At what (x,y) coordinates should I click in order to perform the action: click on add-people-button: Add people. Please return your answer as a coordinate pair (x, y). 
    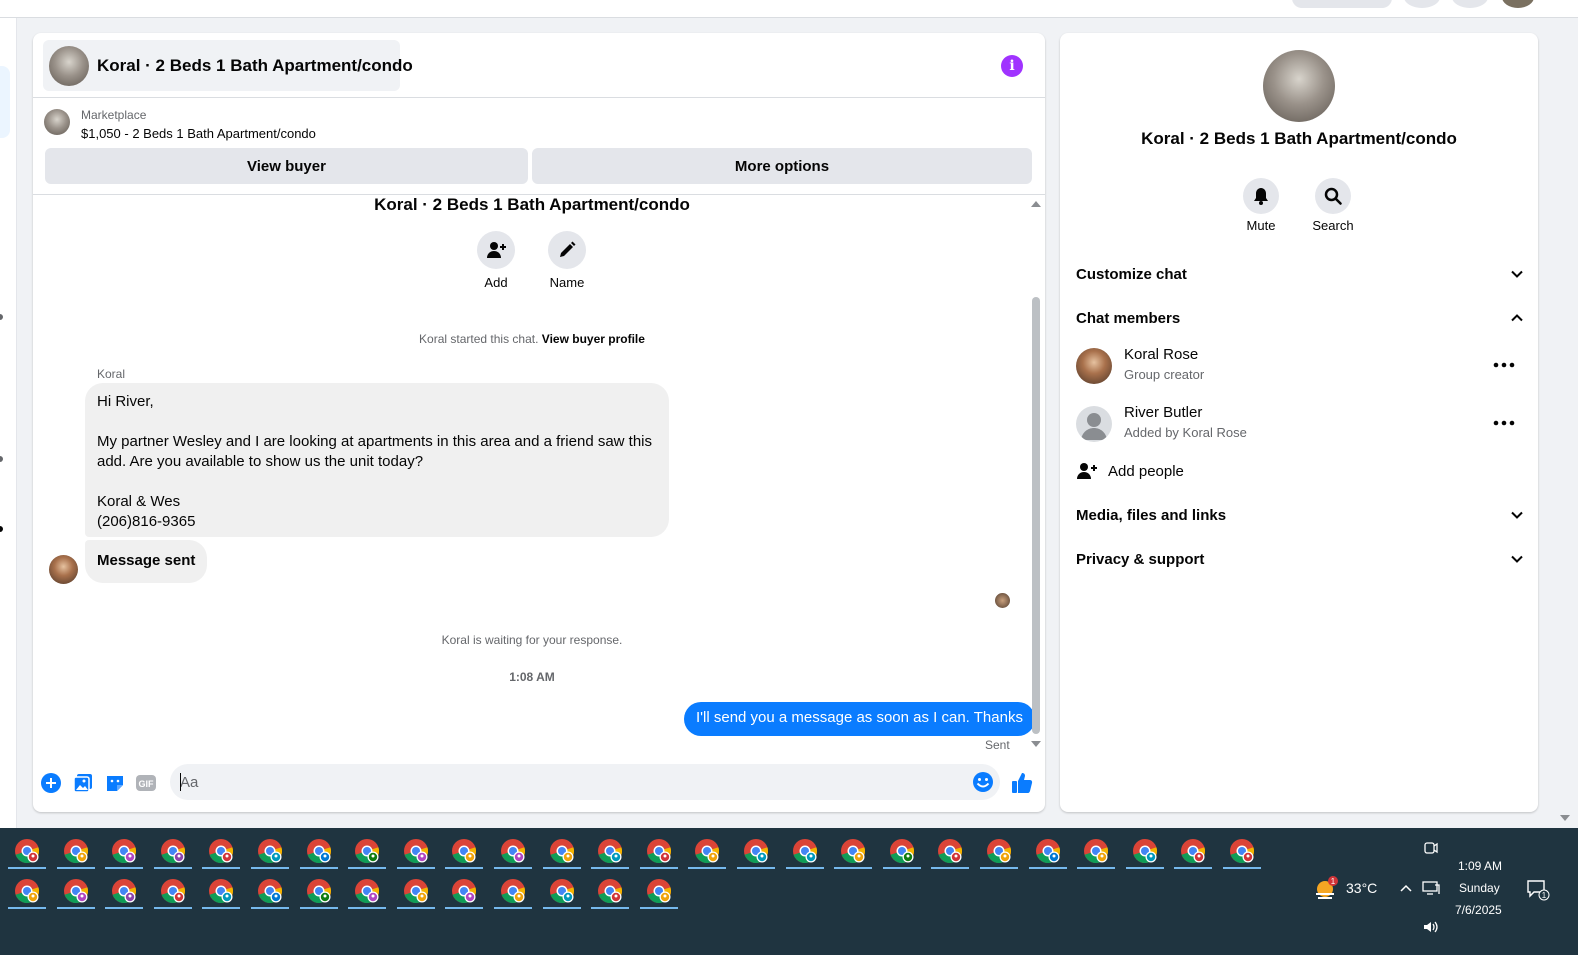
    Looking at the image, I should click on (1226, 471).